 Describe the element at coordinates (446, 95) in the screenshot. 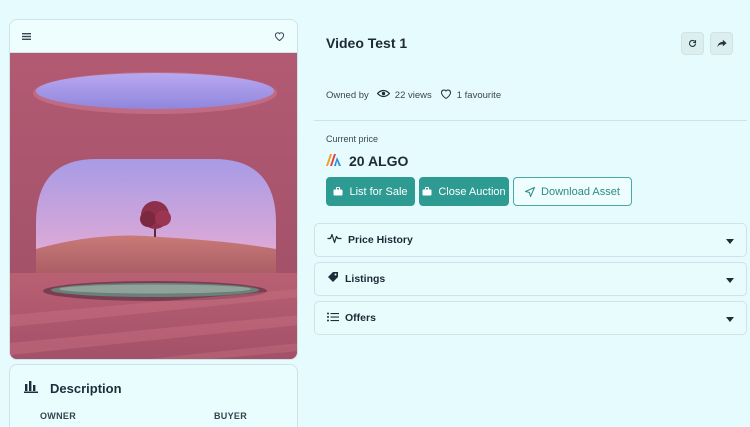

I see `heart-outline-icon` at that location.